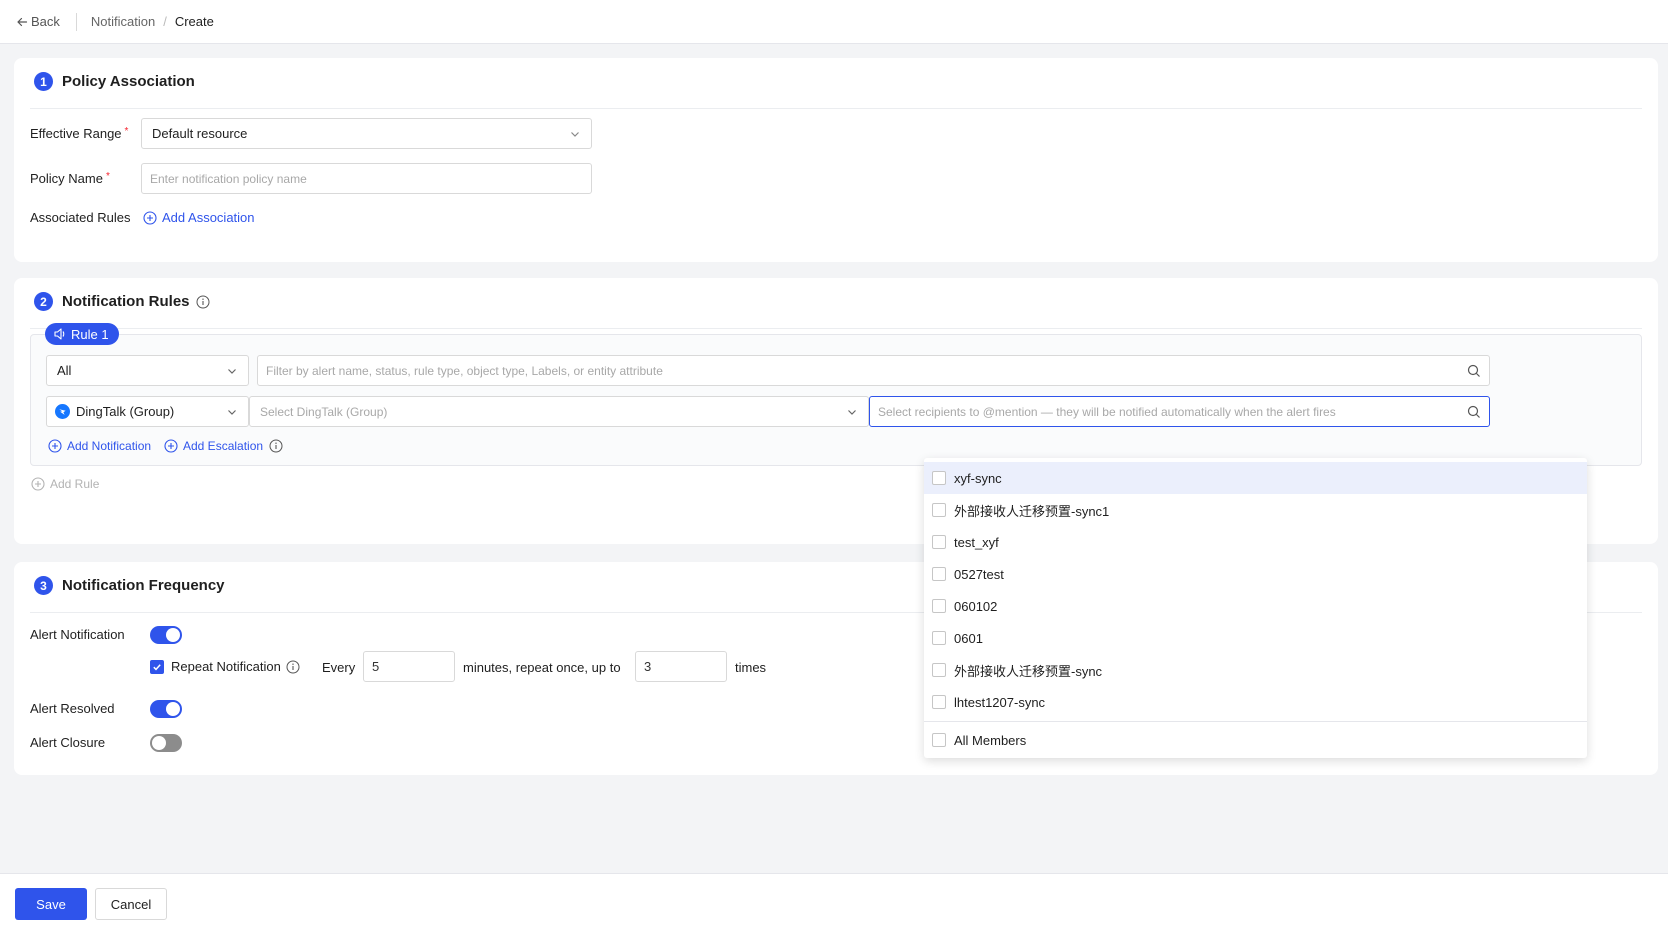 The image size is (1668, 926). What do you see at coordinates (559, 411) in the screenshot?
I see `channel-target-select: Select DingTalk (Group)` at bounding box center [559, 411].